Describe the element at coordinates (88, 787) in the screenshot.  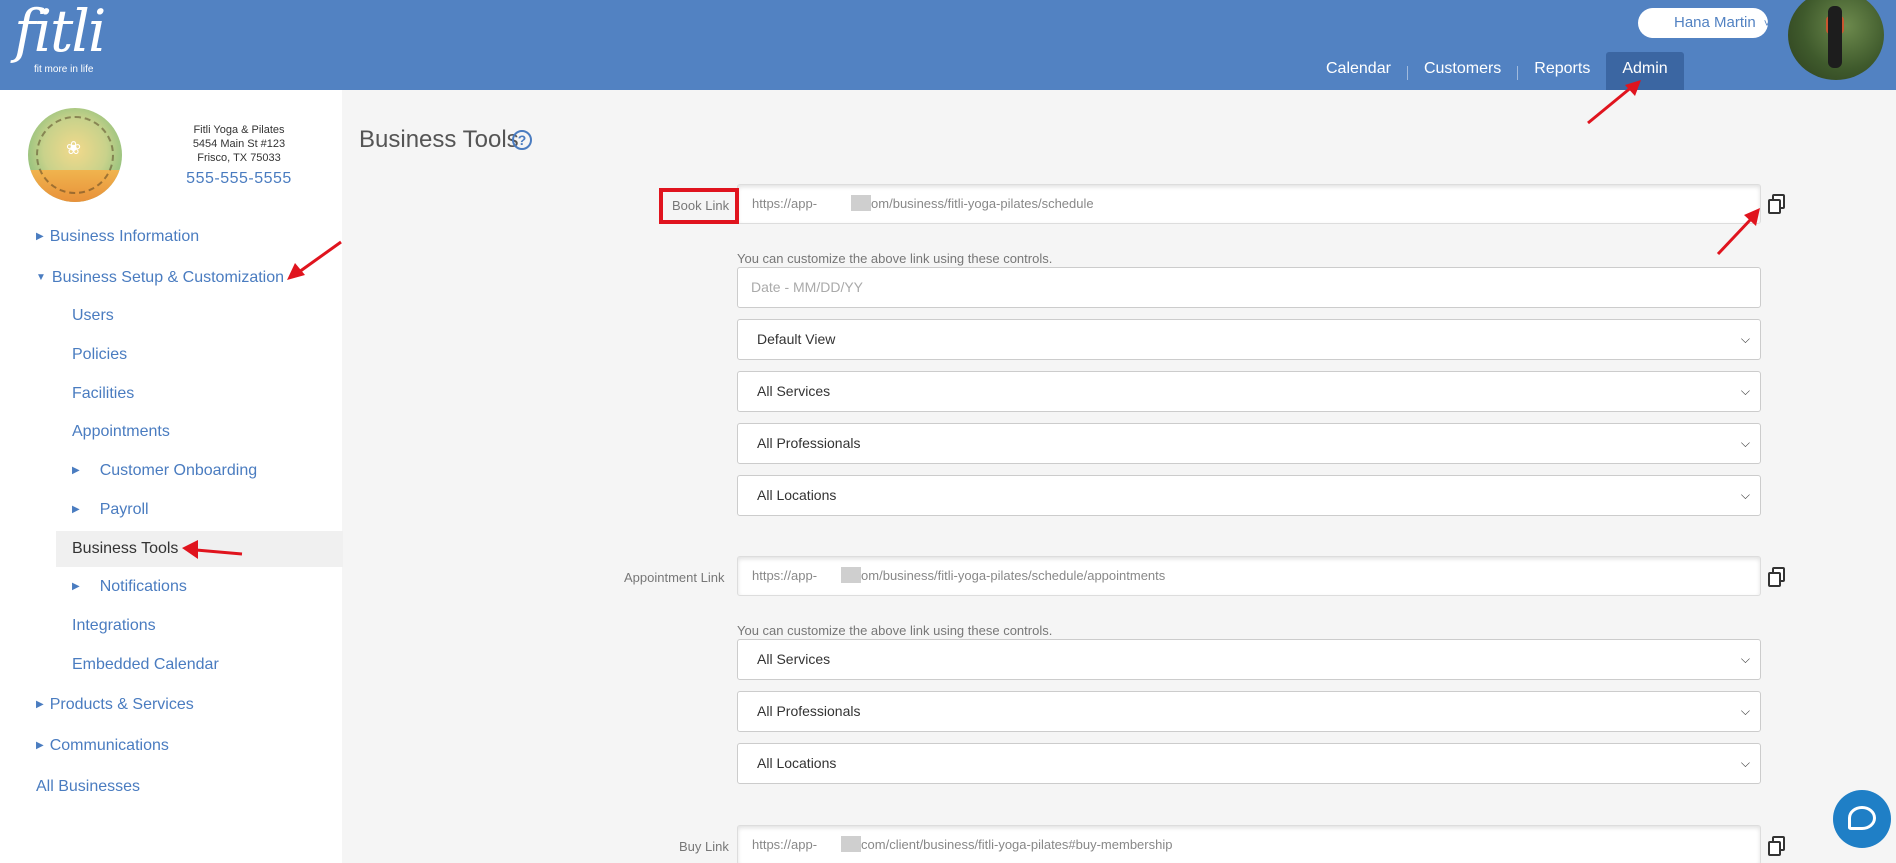
I see `sidebar-item-all-businesses: All Businesses` at that location.